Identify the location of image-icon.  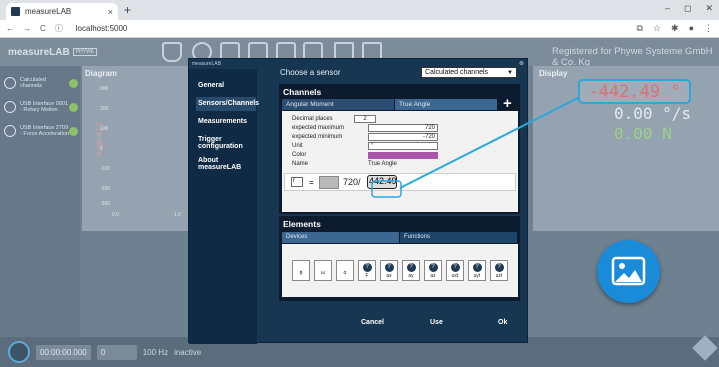
(628, 271).